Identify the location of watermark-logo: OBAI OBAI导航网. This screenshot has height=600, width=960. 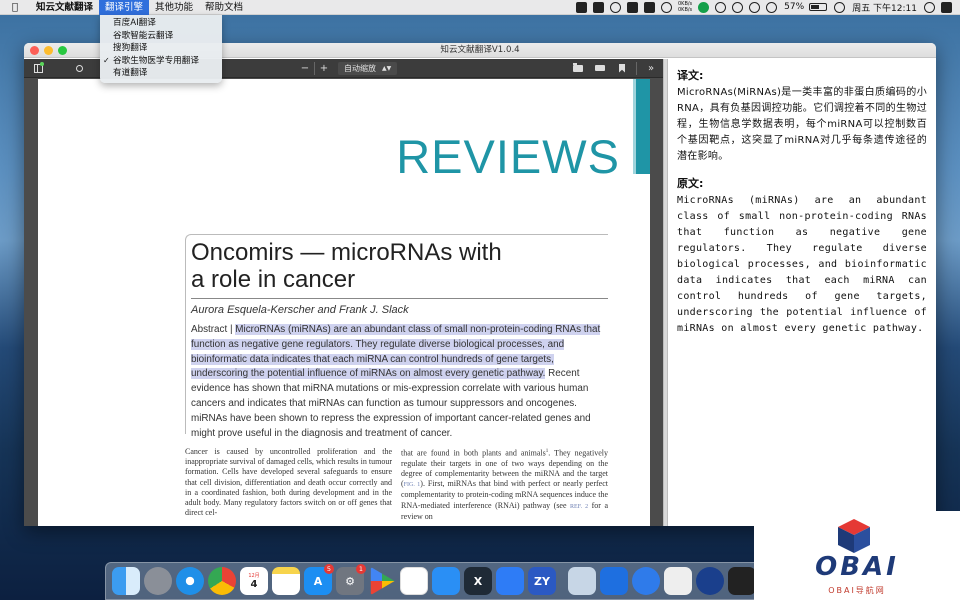
(857, 555).